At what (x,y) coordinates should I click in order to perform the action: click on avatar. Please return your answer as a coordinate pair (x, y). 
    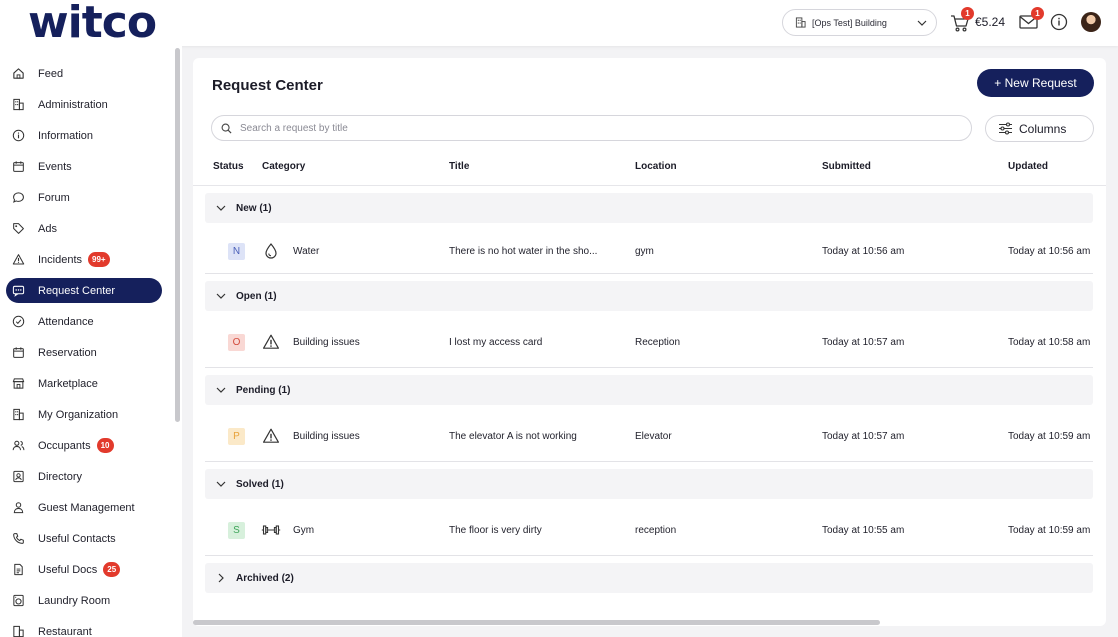
    Looking at the image, I should click on (1091, 22).